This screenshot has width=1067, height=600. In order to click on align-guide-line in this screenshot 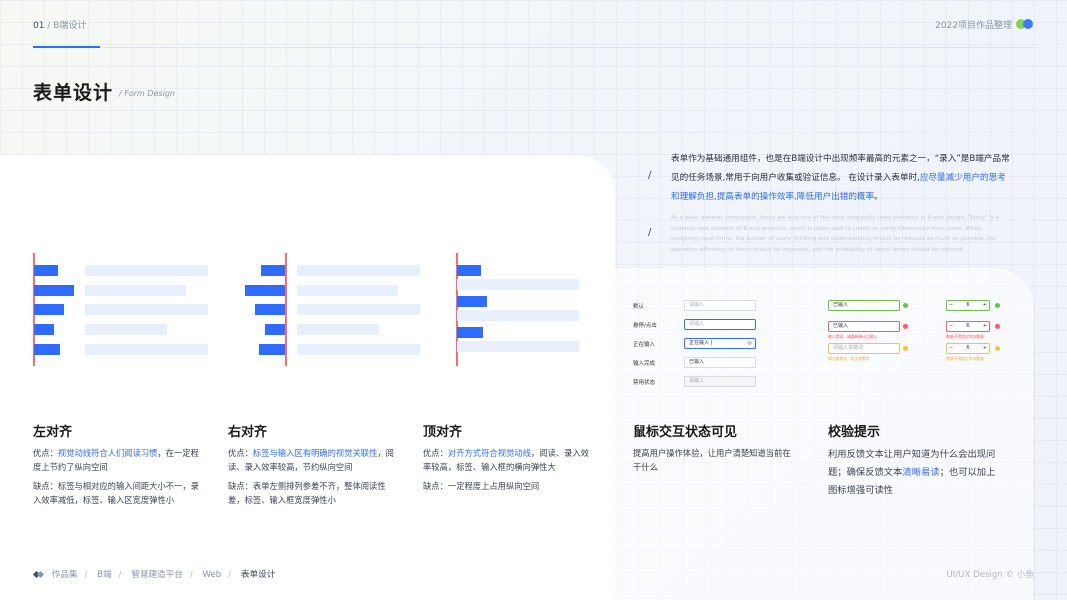, I will do `click(286, 309)`.